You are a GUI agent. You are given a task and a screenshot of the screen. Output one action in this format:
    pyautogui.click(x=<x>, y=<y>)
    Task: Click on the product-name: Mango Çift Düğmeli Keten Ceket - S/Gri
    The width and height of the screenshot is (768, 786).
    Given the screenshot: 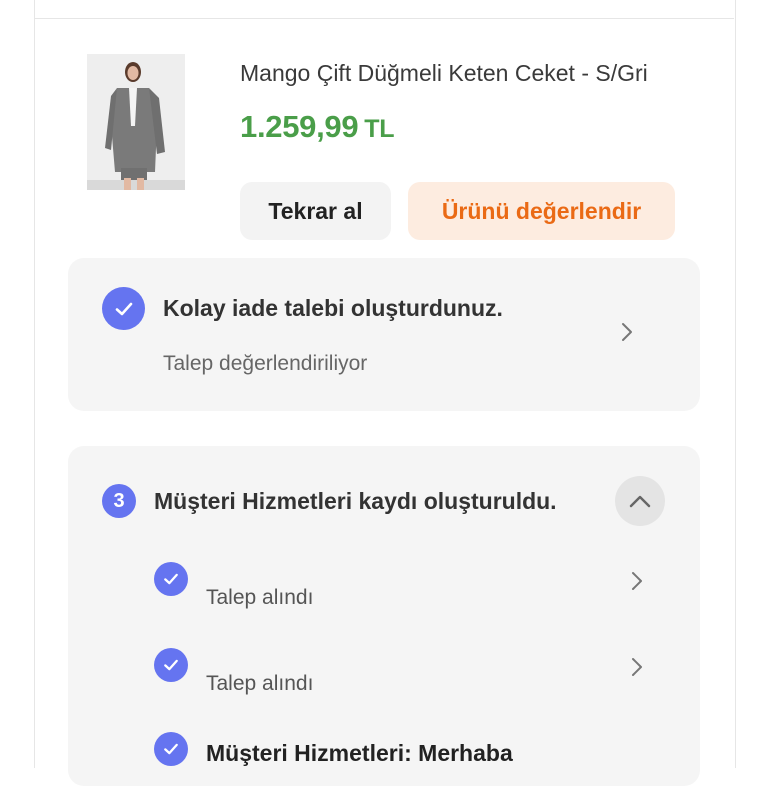 What is the action you would take?
    pyautogui.click(x=480, y=73)
    